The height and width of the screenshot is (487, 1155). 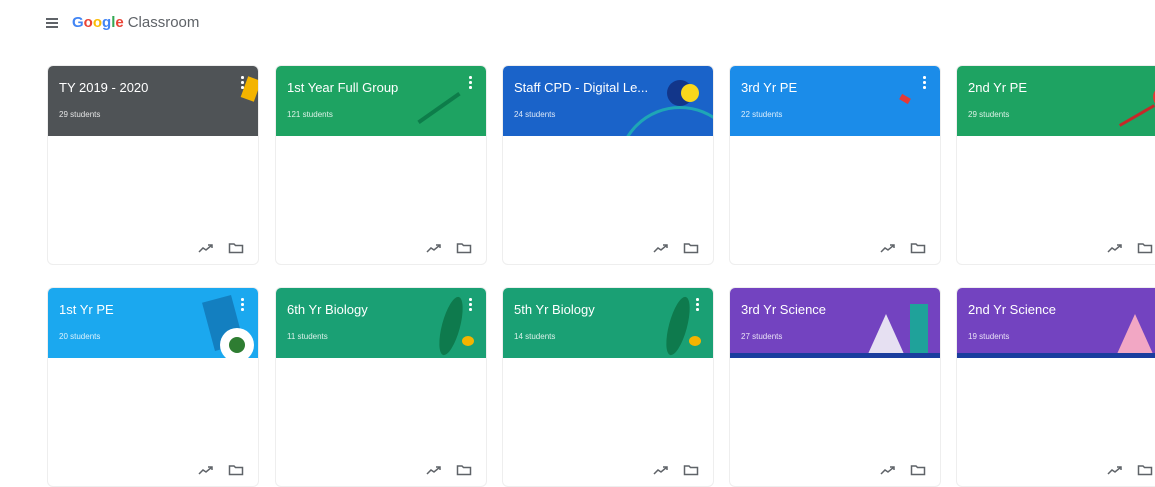 What do you see at coordinates (905, 99) in the screenshot?
I see `shuttlecock-illustration` at bounding box center [905, 99].